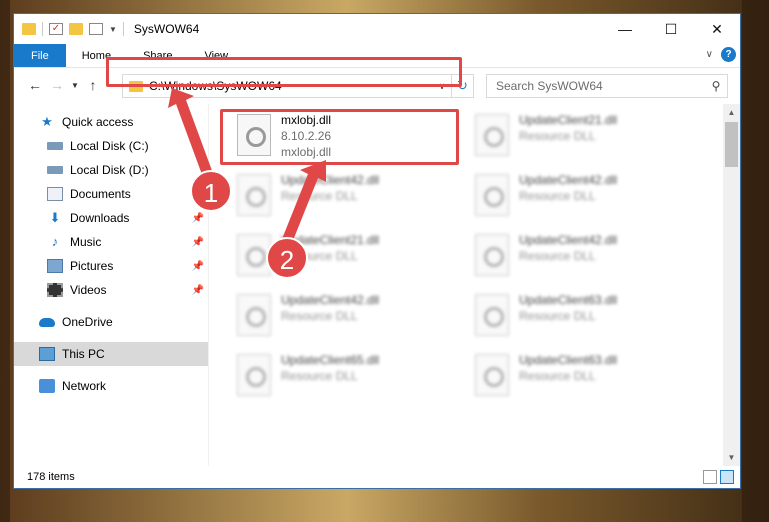 The image size is (769, 522). Describe the element at coordinates (211, 191) in the screenshot. I see `step-badge-1: 1` at that location.